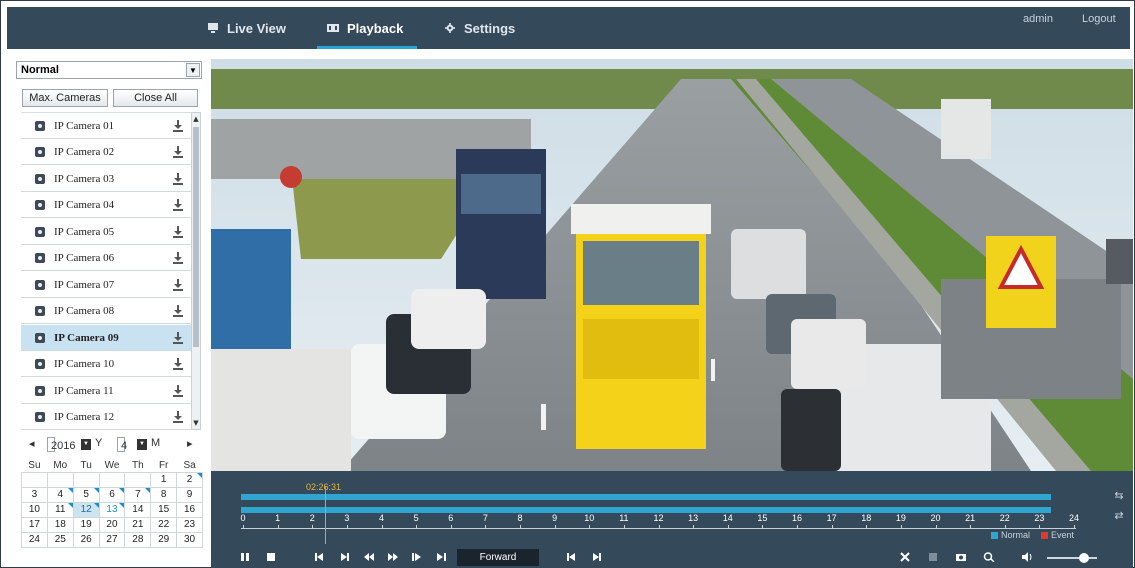  I want to click on calendar-day: 2, so click(189, 479).